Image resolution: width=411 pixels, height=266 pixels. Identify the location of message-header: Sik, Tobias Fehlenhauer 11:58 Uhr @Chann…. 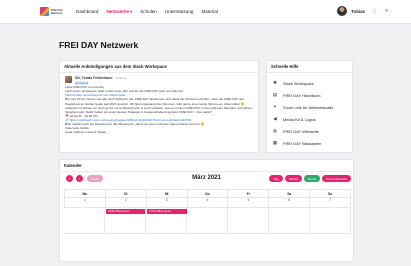
(159, 81).